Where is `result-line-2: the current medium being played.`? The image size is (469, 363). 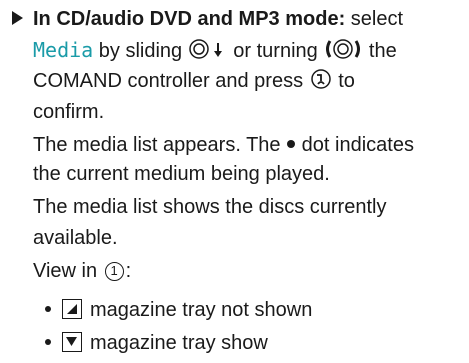
result-line-2: the current medium being played. is located at coordinates (181, 174).